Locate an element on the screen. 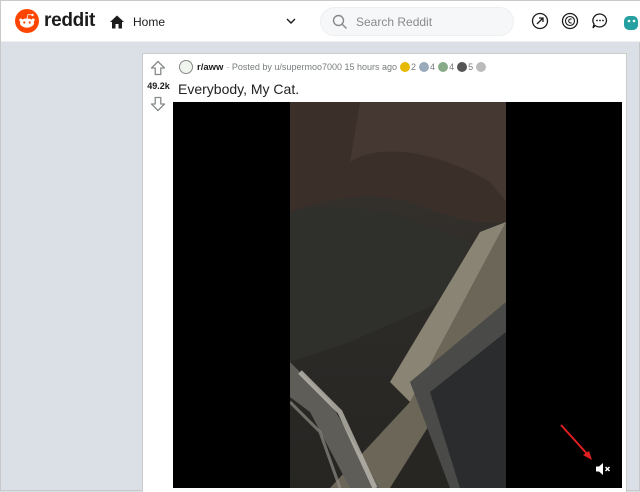  award-icon is located at coordinates (424, 67).